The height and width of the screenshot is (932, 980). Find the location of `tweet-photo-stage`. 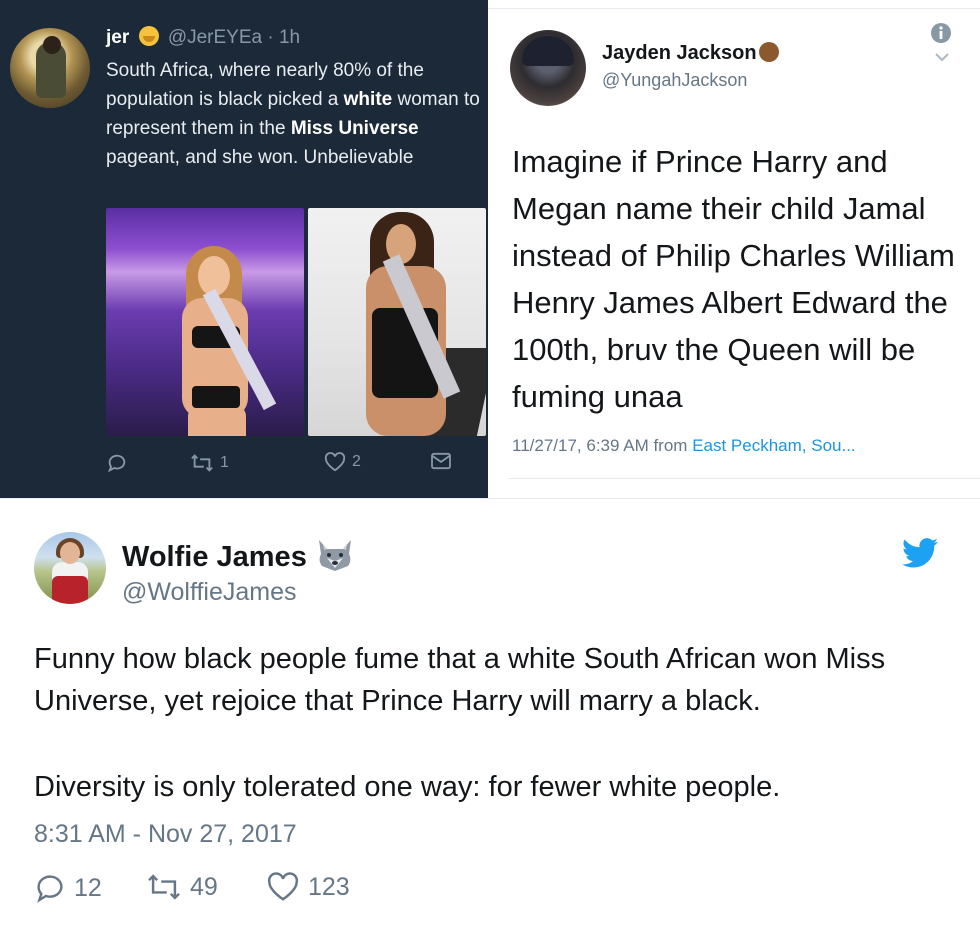

tweet-photo-stage is located at coordinates (205, 322).